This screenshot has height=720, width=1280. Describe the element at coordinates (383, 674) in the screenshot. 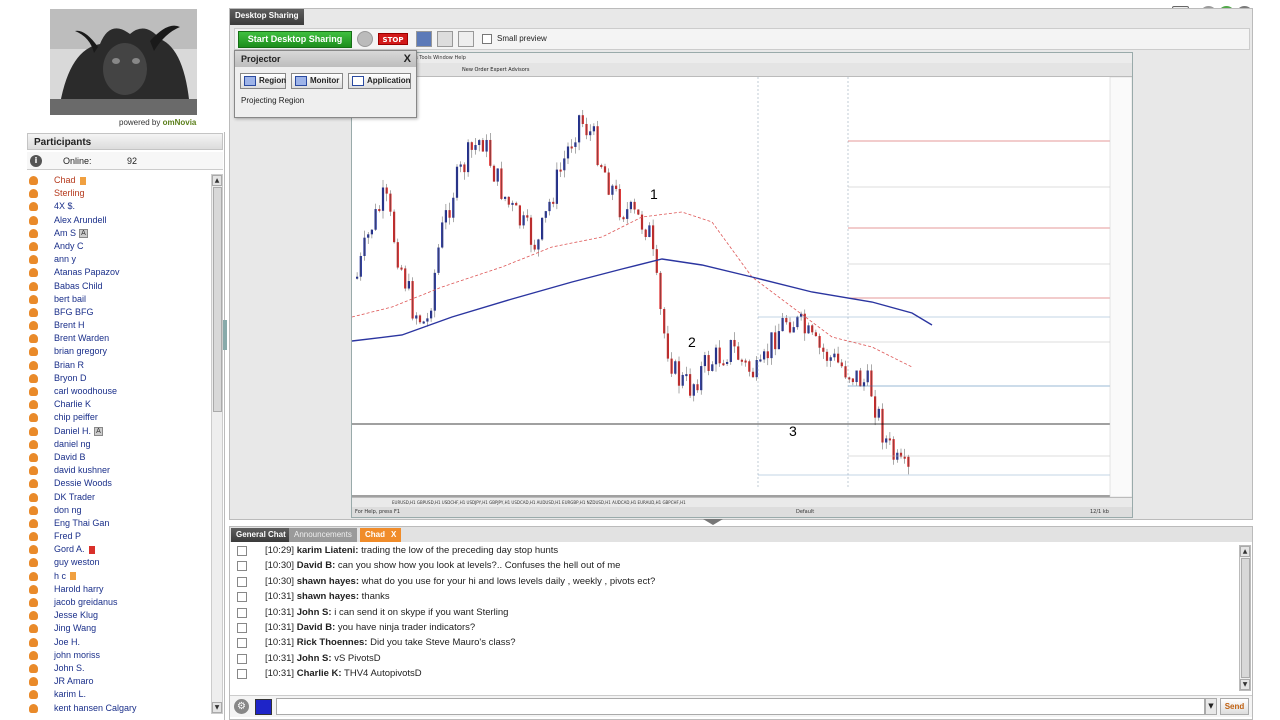

I see `message-text: THV4 AutopivotsD` at that location.